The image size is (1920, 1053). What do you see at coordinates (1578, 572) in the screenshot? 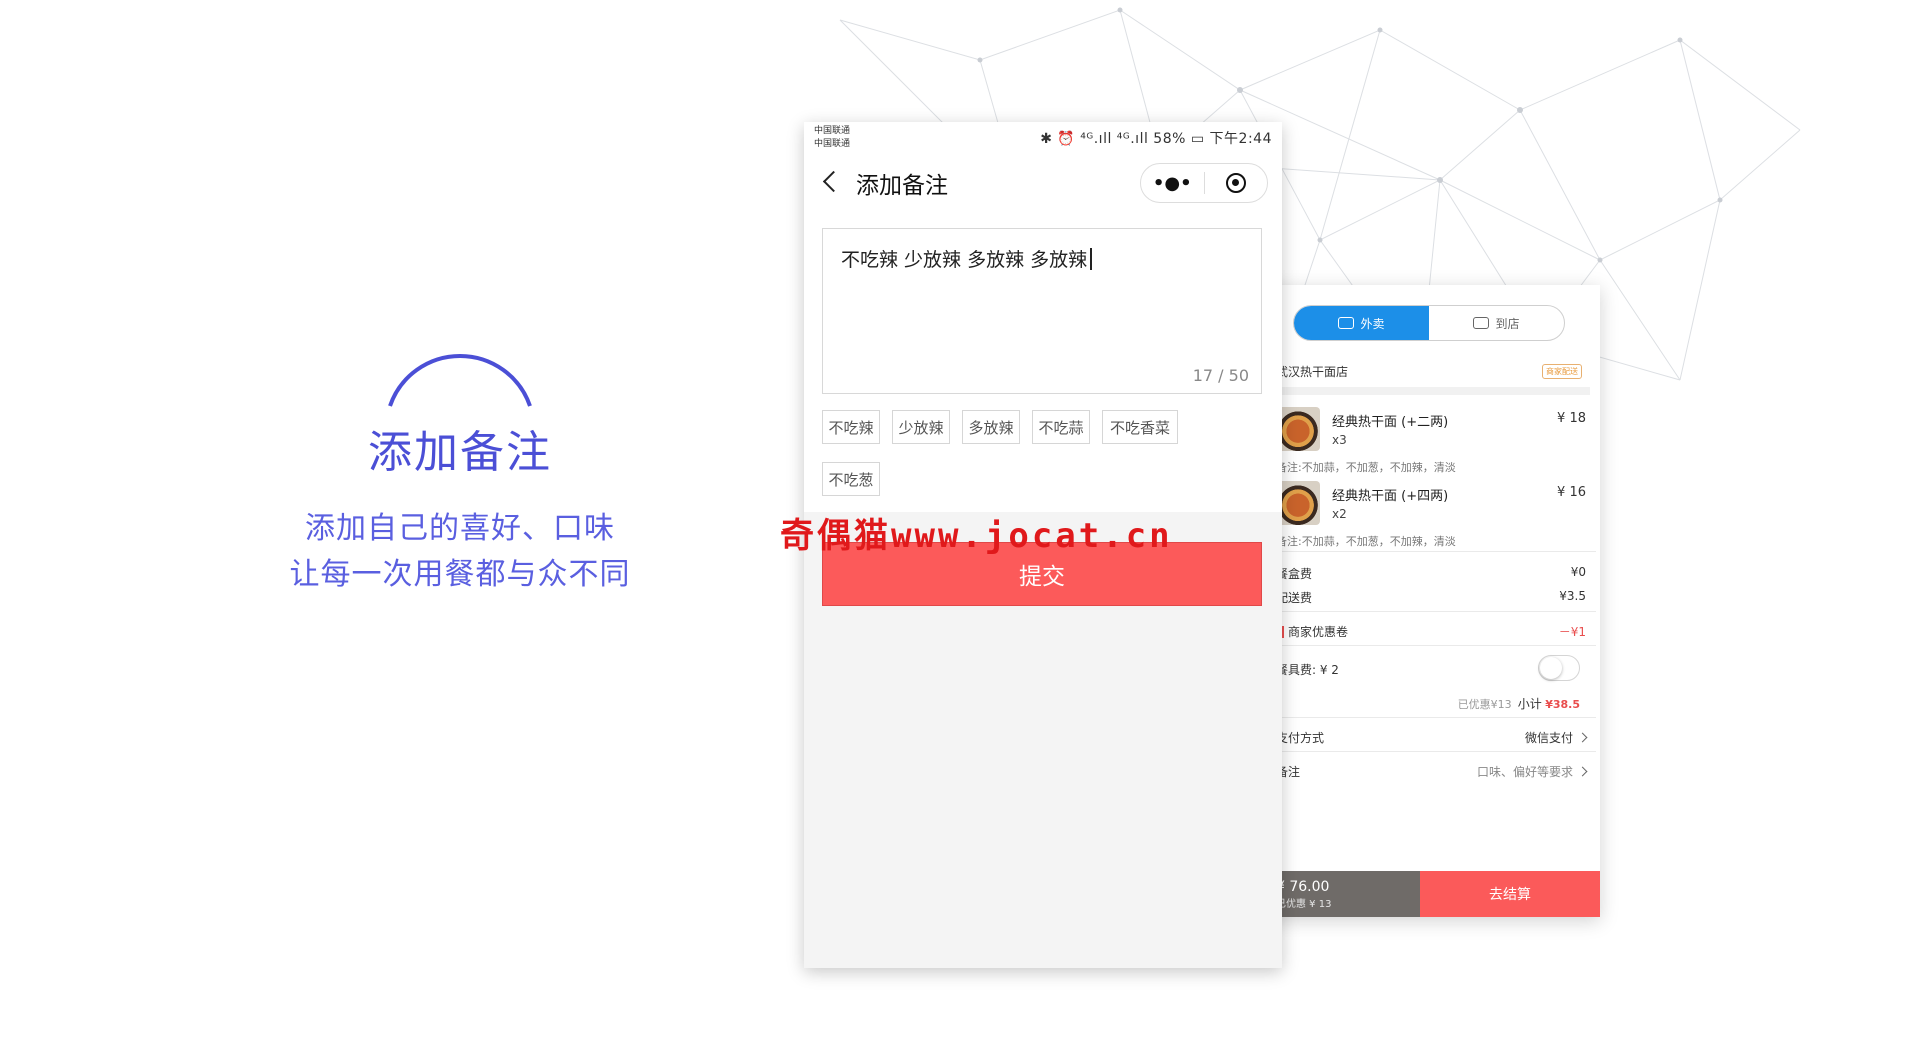
I see `box-fee-value: ¥0` at bounding box center [1578, 572].